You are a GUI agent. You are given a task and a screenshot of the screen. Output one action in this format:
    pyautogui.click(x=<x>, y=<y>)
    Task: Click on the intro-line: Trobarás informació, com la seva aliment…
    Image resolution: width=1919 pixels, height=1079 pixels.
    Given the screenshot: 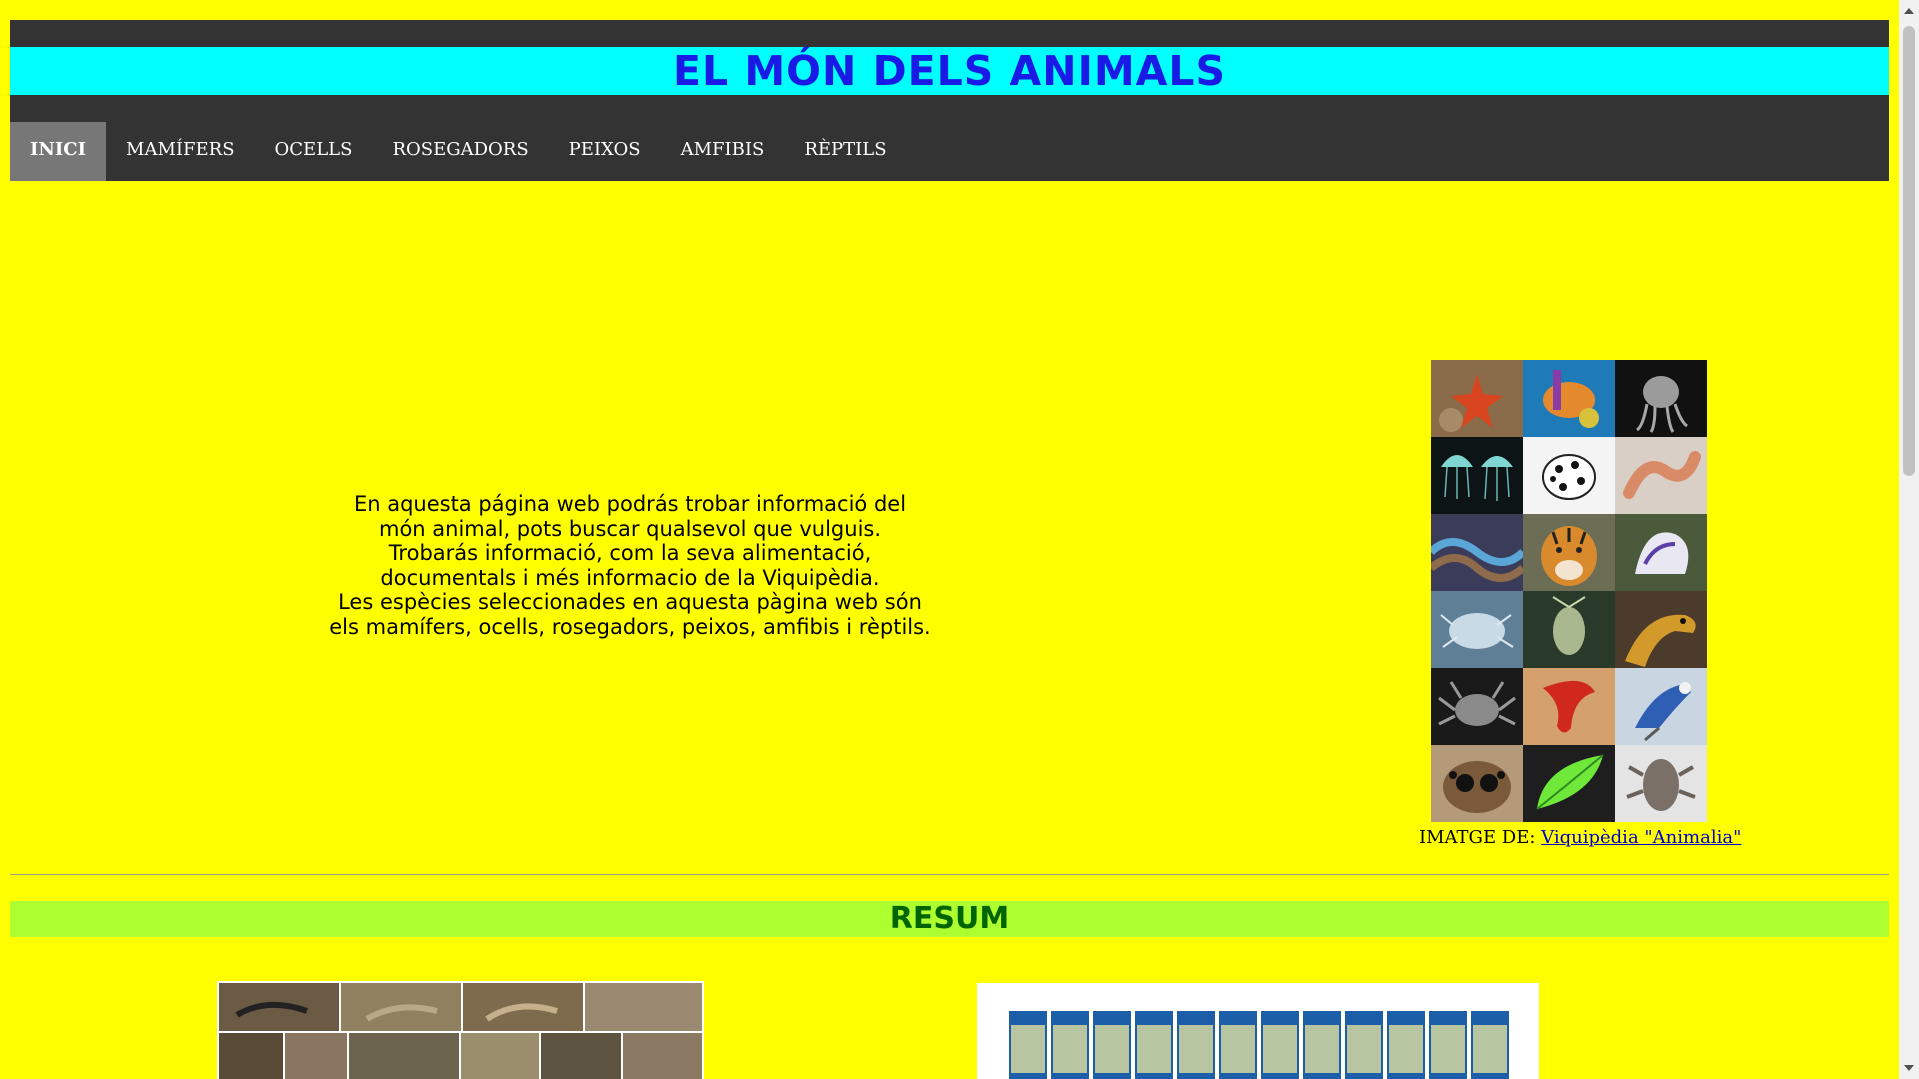 What is the action you would take?
    pyautogui.click(x=630, y=553)
    